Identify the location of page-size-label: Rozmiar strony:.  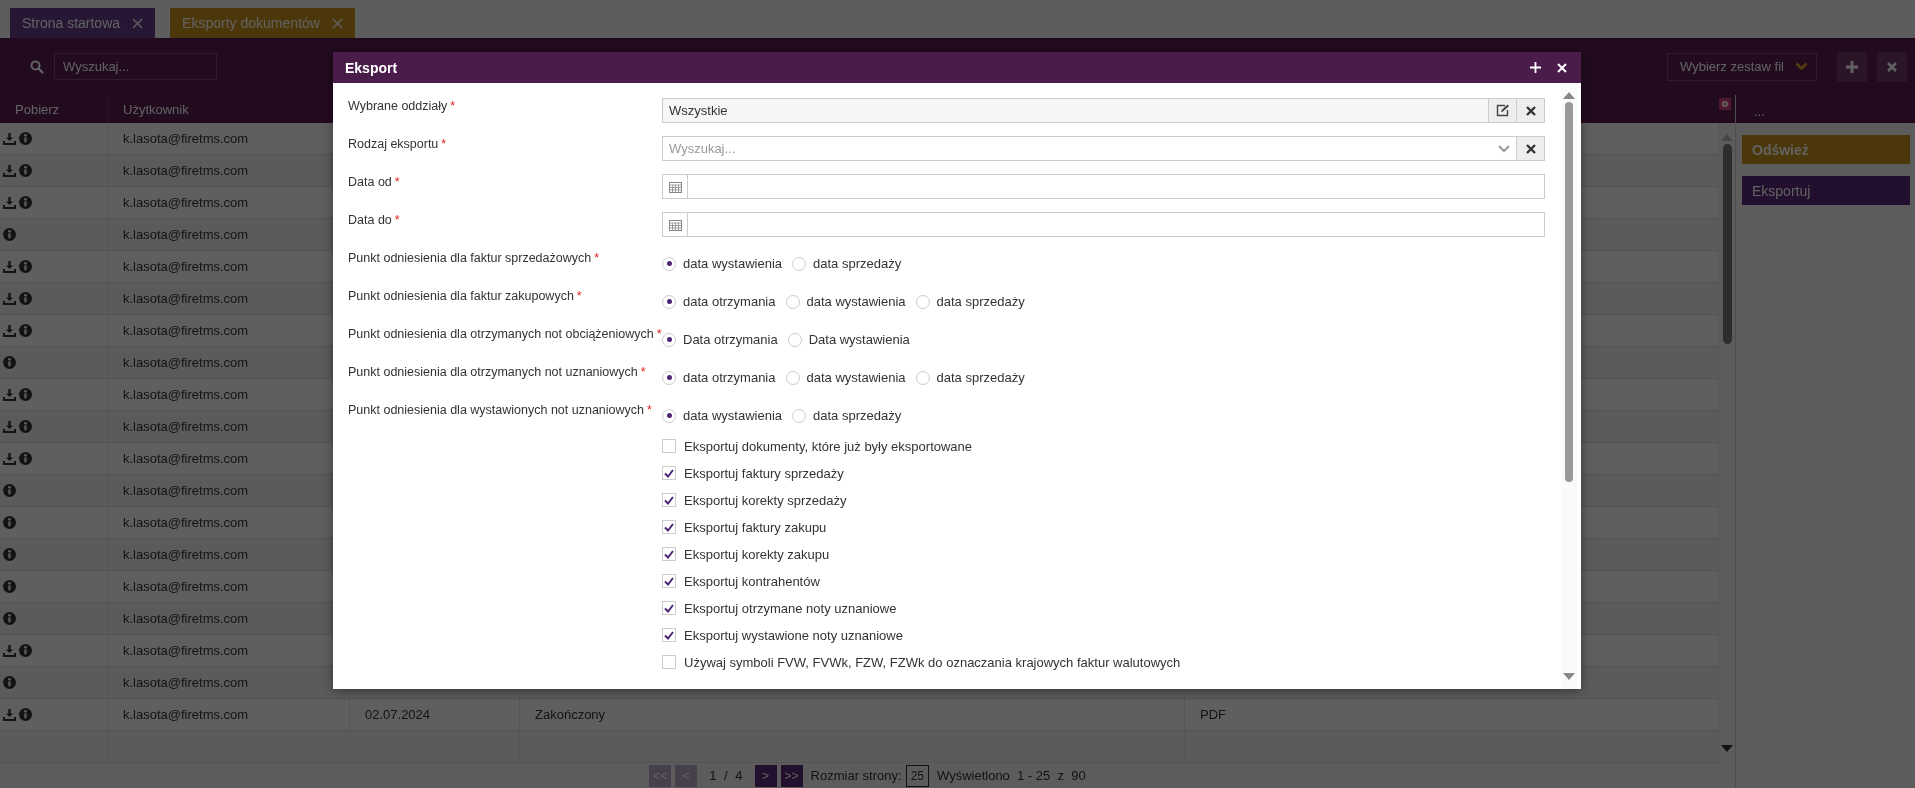
(856, 775).